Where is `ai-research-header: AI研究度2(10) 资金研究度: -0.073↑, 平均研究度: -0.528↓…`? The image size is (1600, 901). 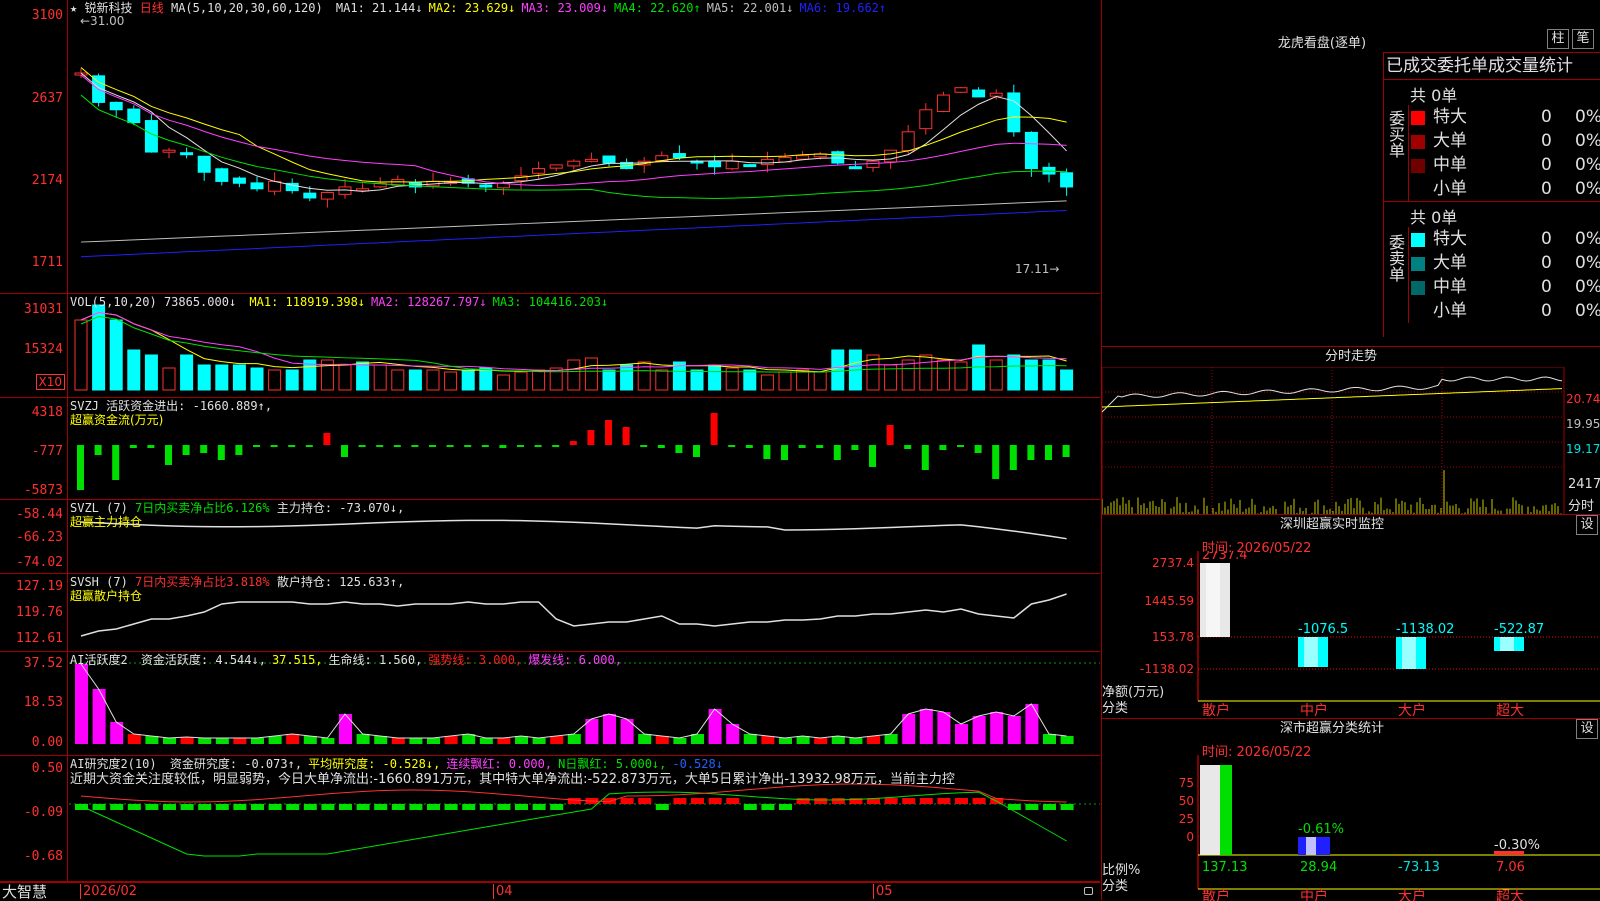
ai-research-header: AI研究度2(10) 资金研究度: -0.073↑, 平均研究度: -0.528↓… is located at coordinates (396, 764).